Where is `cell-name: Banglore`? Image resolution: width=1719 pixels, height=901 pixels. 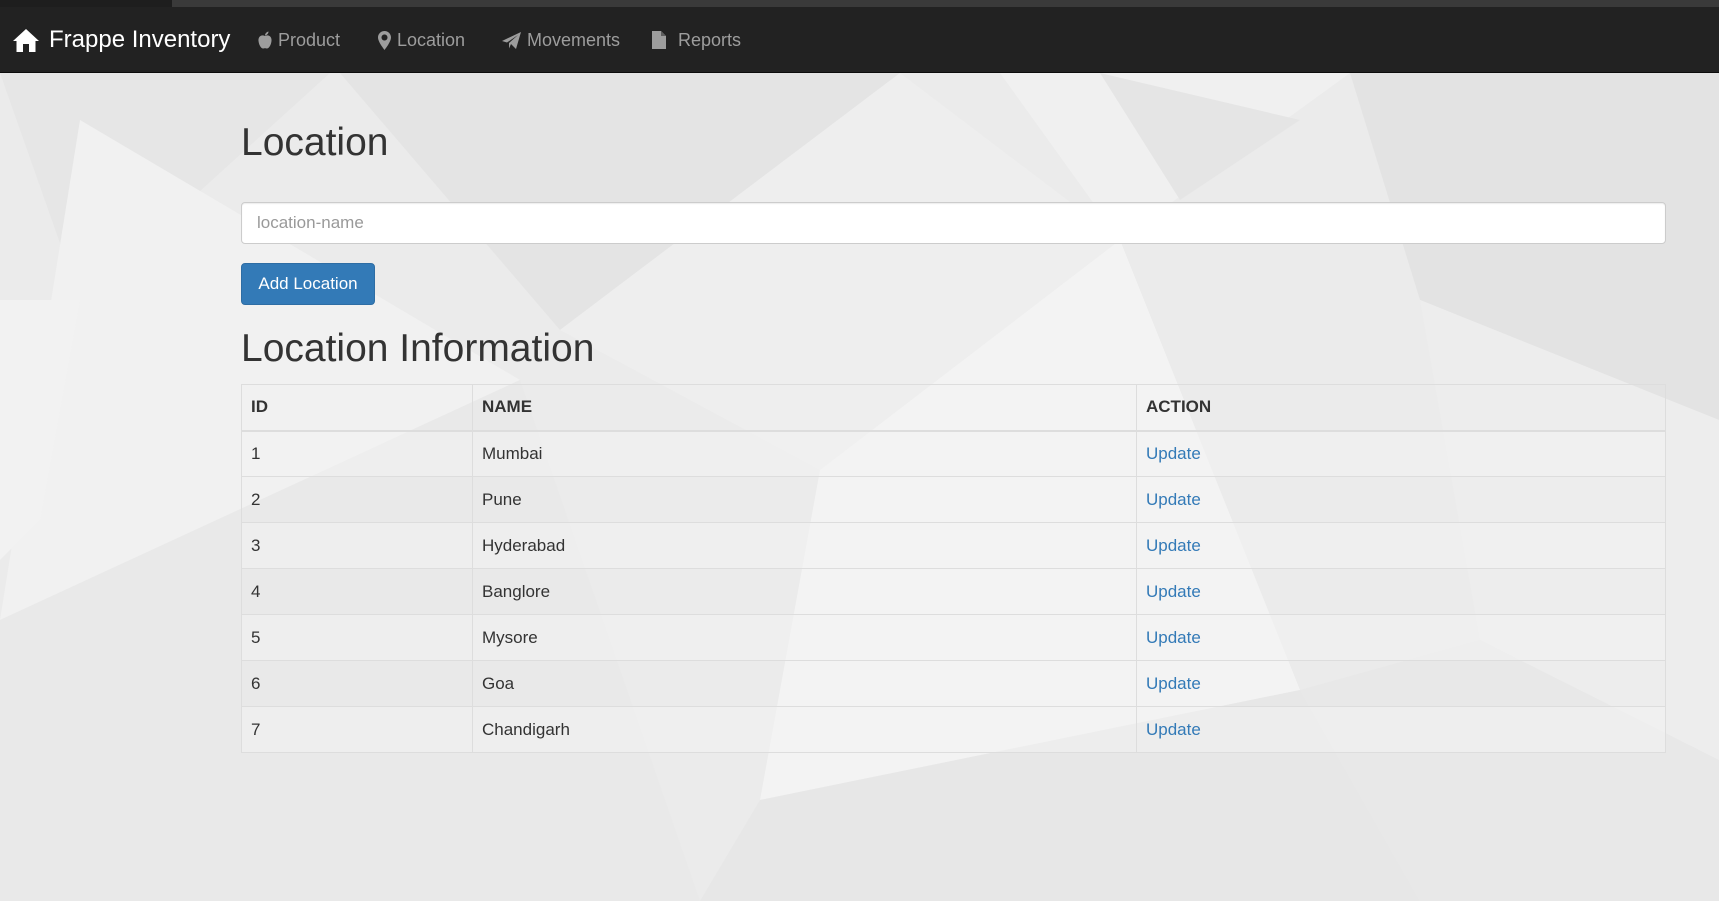 cell-name: Banglore is located at coordinates (804, 591).